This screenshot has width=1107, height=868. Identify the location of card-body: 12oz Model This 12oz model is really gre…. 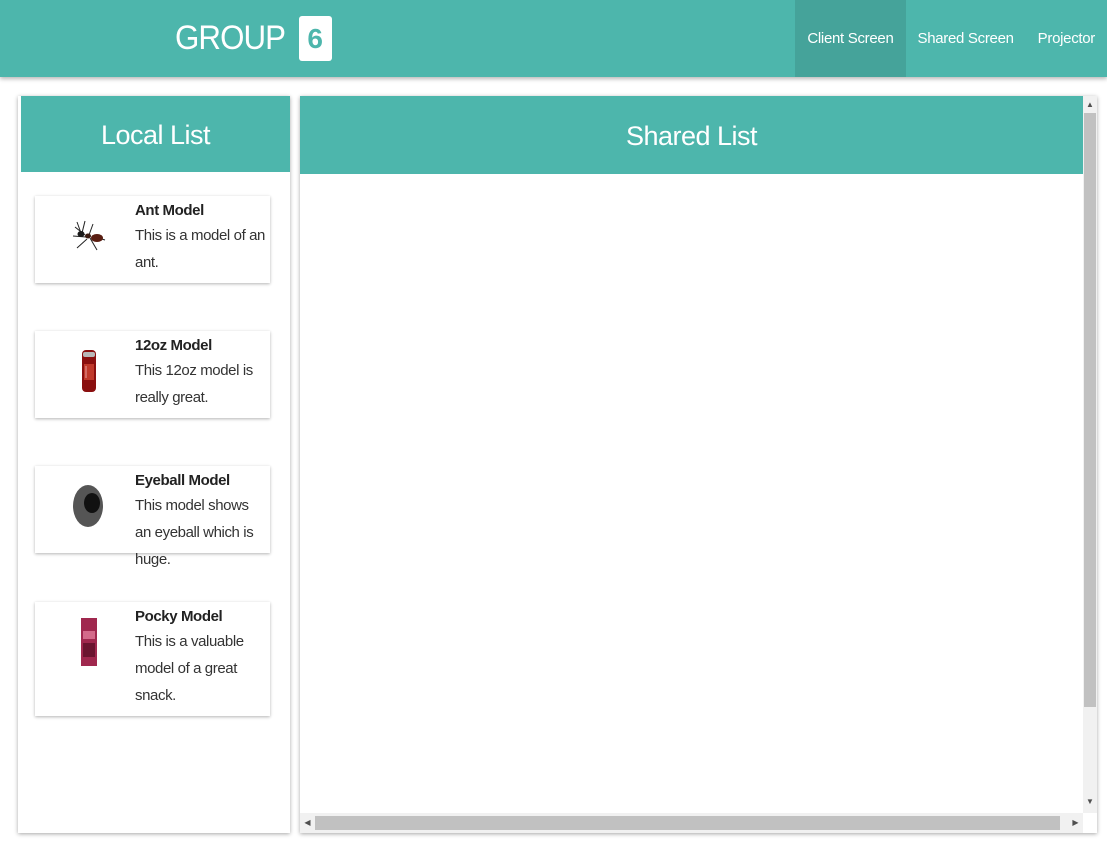
(201, 373).